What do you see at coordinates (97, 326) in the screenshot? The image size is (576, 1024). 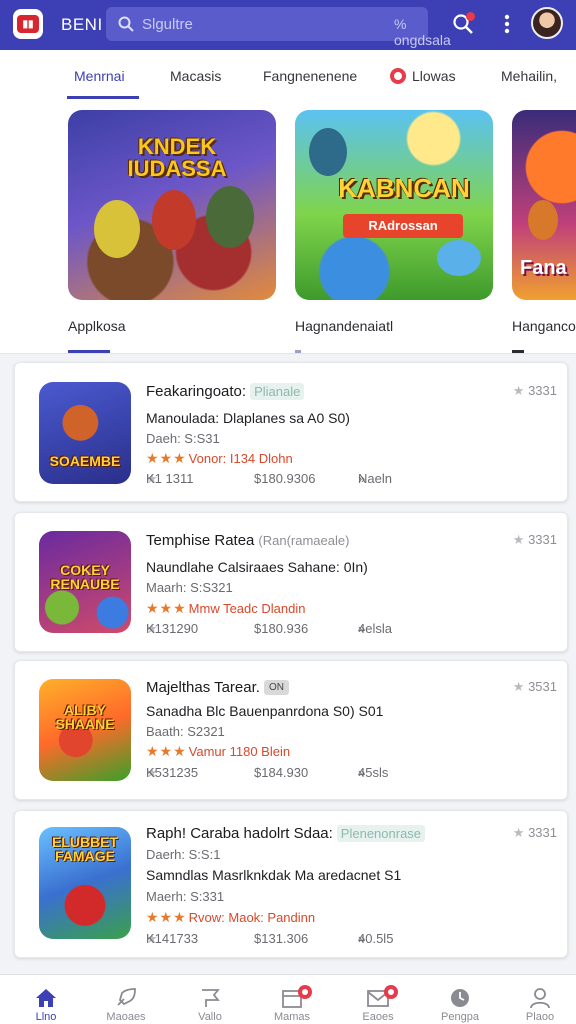 I see `featured-caption: Applkosa` at bounding box center [97, 326].